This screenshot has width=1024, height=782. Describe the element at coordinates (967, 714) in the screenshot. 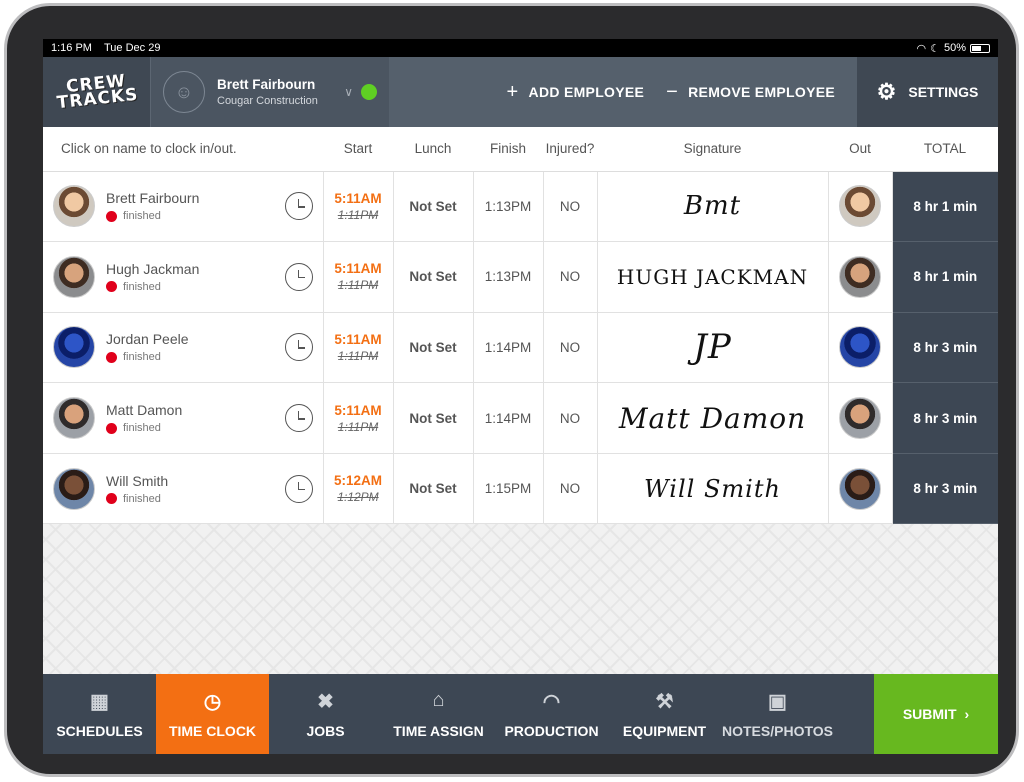

I see `chevron-right-icon: ›` at that location.